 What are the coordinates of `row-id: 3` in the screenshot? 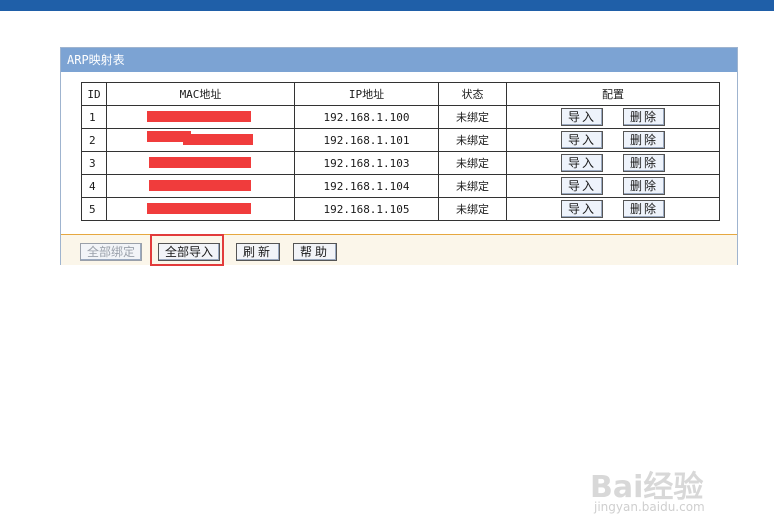 It's located at (94, 163).